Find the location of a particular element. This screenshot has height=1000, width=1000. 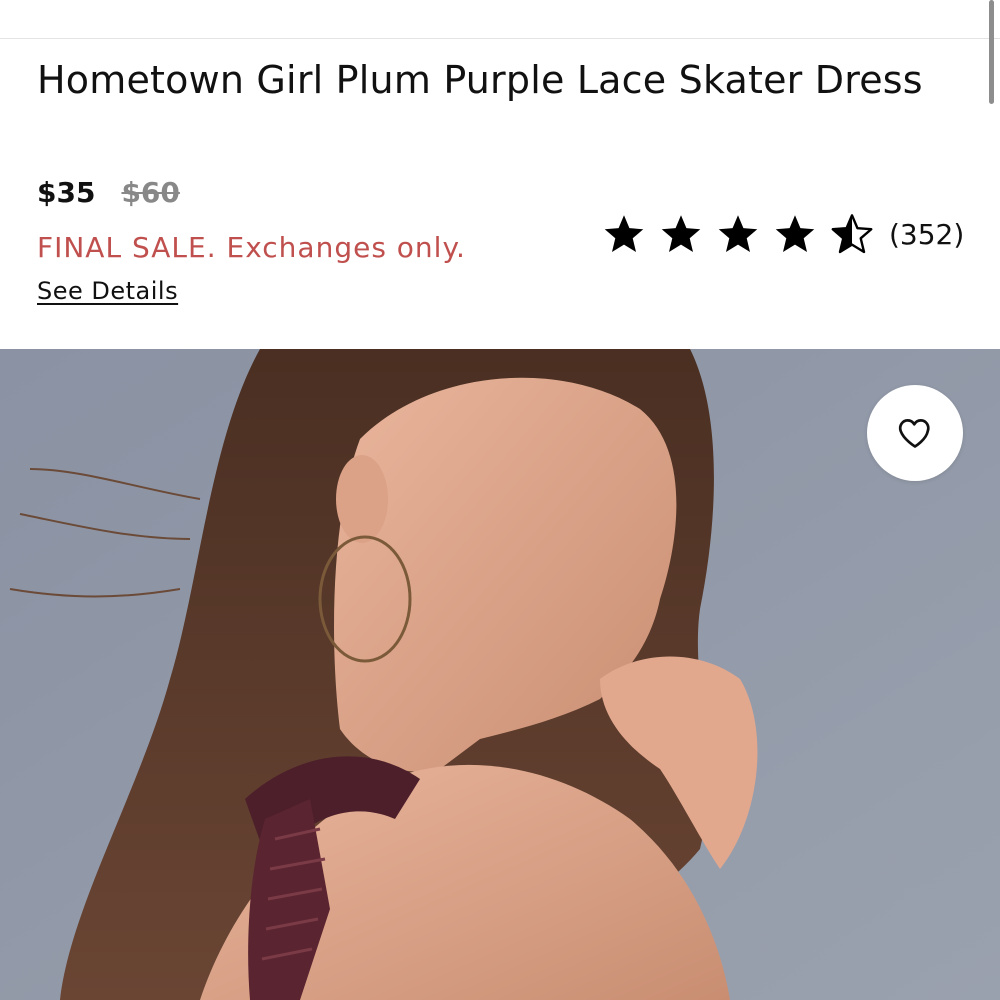

scrollbar is located at coordinates (991, 52).